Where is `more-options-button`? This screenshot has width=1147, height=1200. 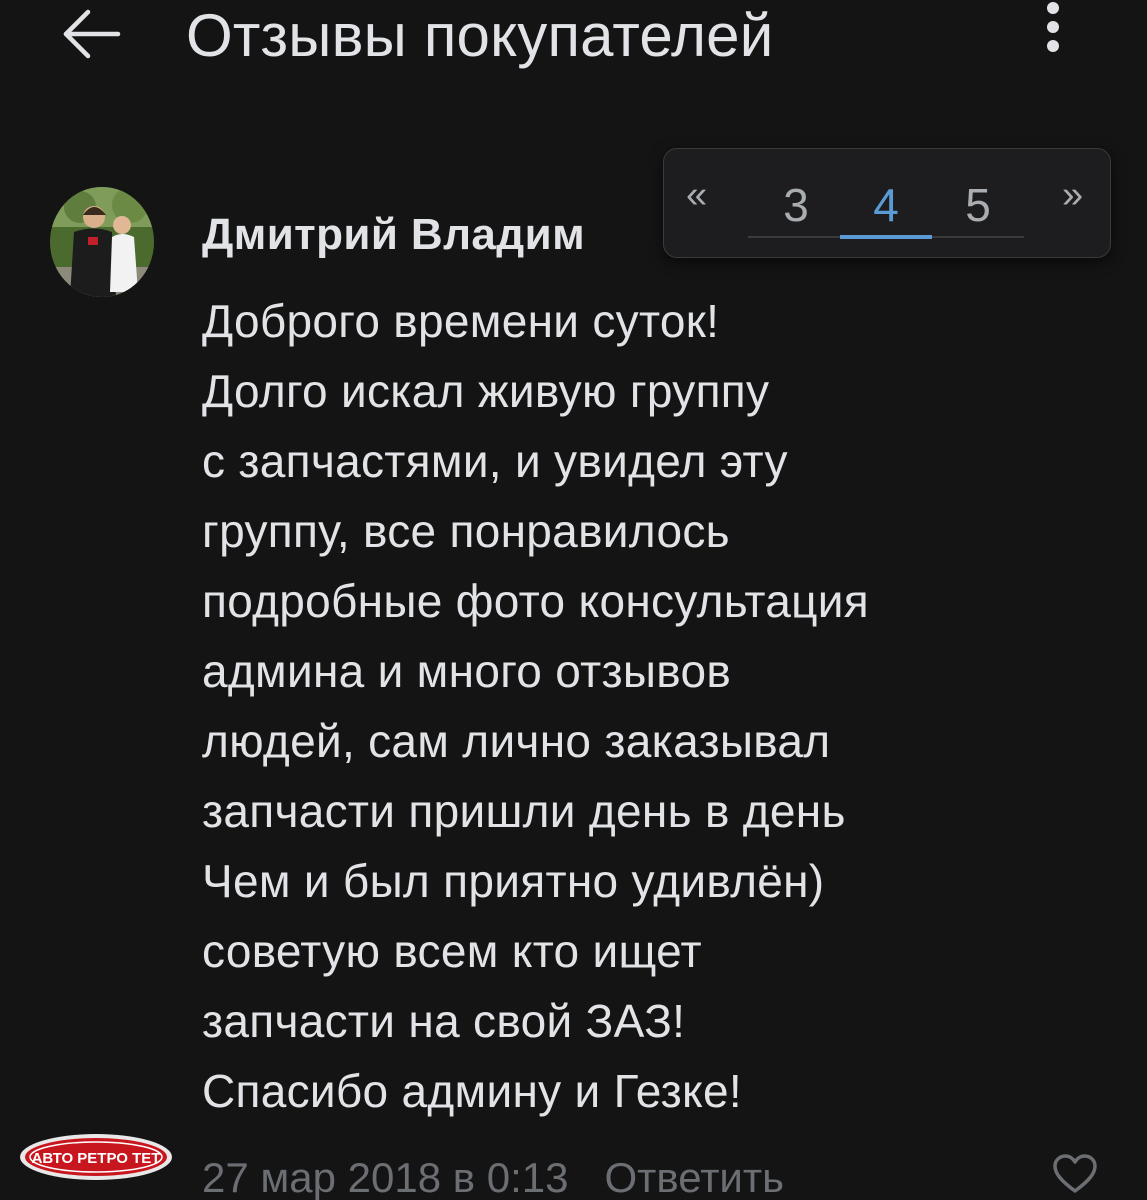
more-options-button is located at coordinates (1053, 32).